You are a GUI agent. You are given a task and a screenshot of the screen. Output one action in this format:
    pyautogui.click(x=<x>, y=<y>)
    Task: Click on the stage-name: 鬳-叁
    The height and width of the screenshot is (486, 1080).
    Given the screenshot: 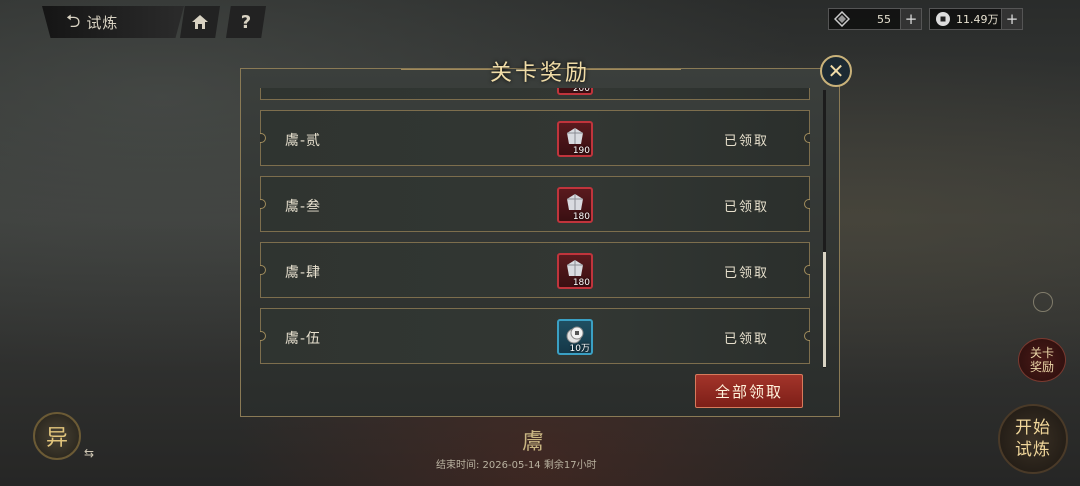 What is the action you would take?
    pyautogui.click(x=303, y=207)
    